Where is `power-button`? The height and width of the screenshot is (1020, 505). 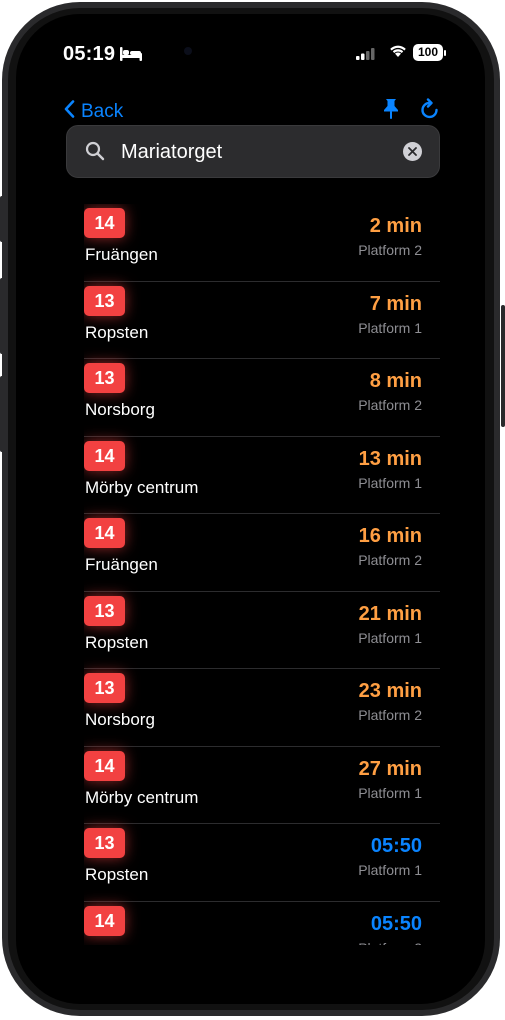 power-button is located at coordinates (503, 366).